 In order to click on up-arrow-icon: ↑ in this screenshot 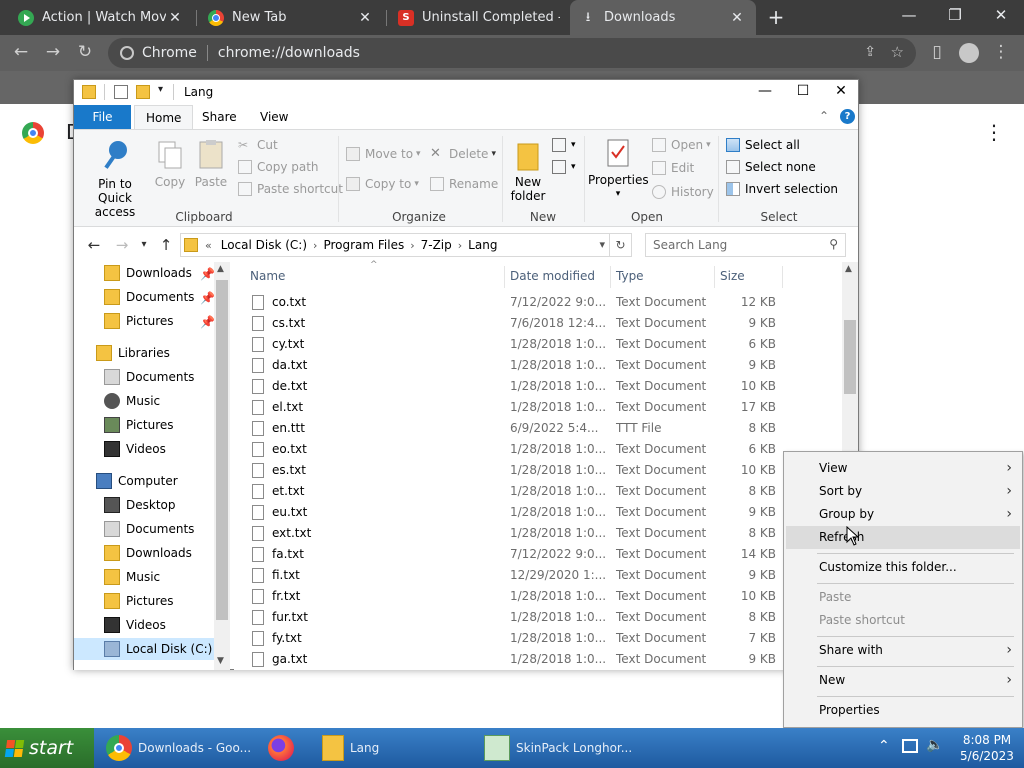, I will do `click(166, 245)`.